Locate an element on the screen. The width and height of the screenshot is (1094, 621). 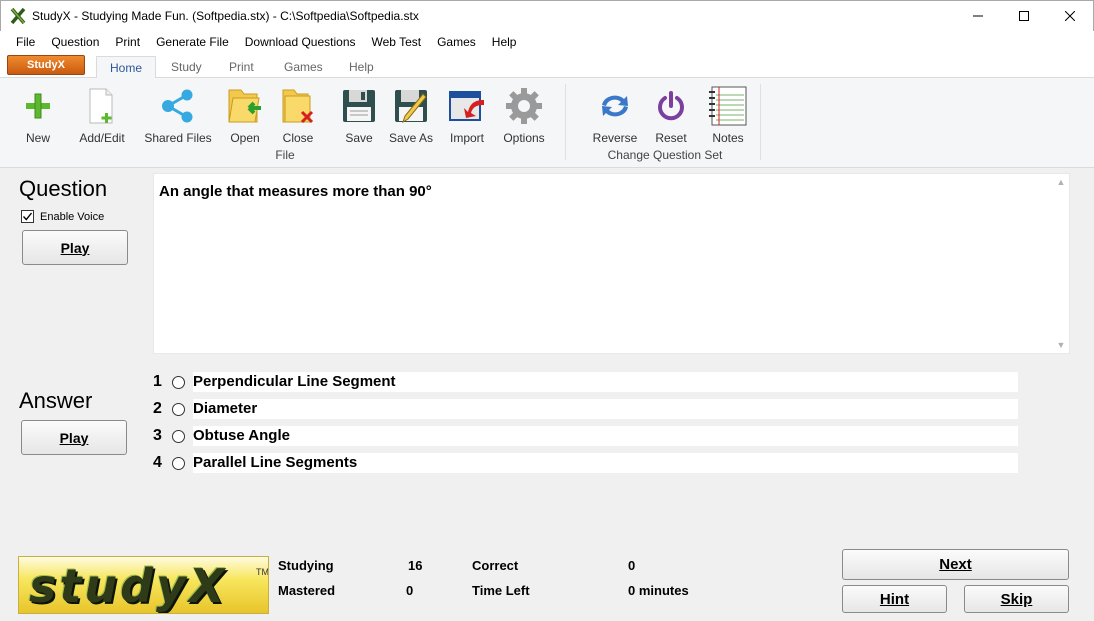
question-text: An angle that measures more than 90° is located at coordinates (295, 191).